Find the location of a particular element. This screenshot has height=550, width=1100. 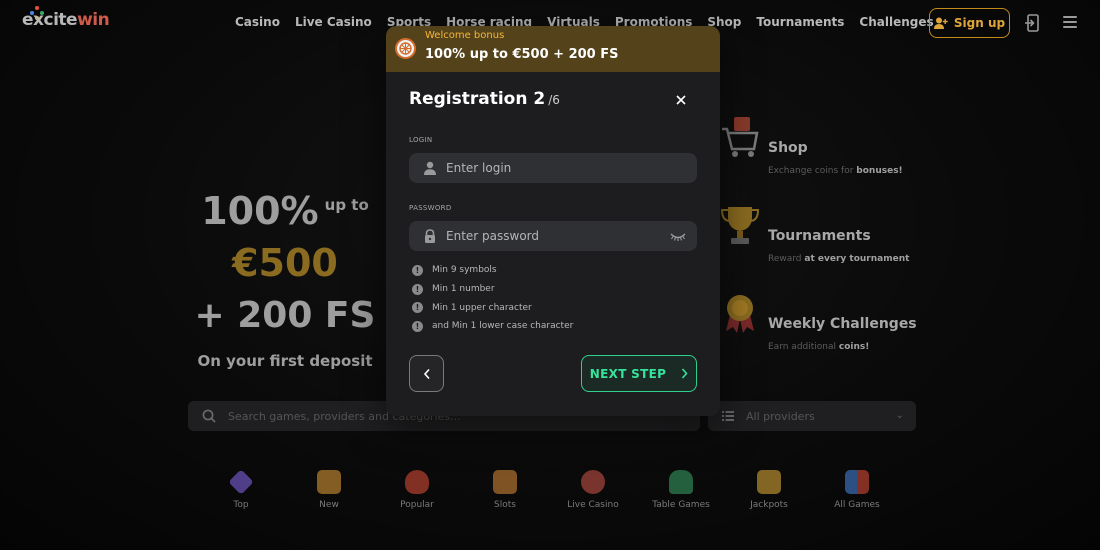

category-slots: Slots is located at coordinates (505, 490).